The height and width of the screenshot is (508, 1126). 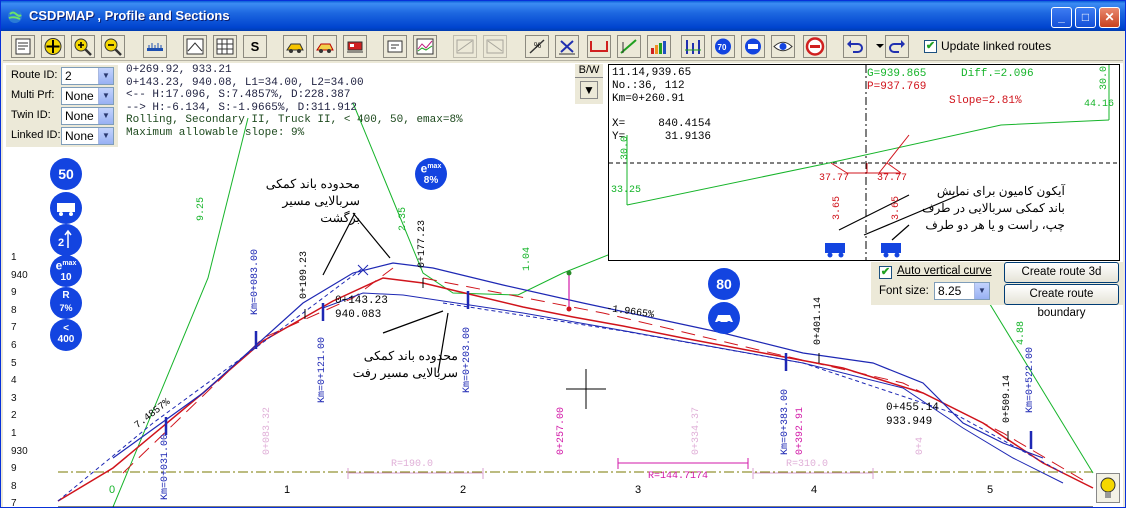 What do you see at coordinates (14, 381) in the screenshot?
I see `elevation-tick-label: 4` at bounding box center [14, 381].